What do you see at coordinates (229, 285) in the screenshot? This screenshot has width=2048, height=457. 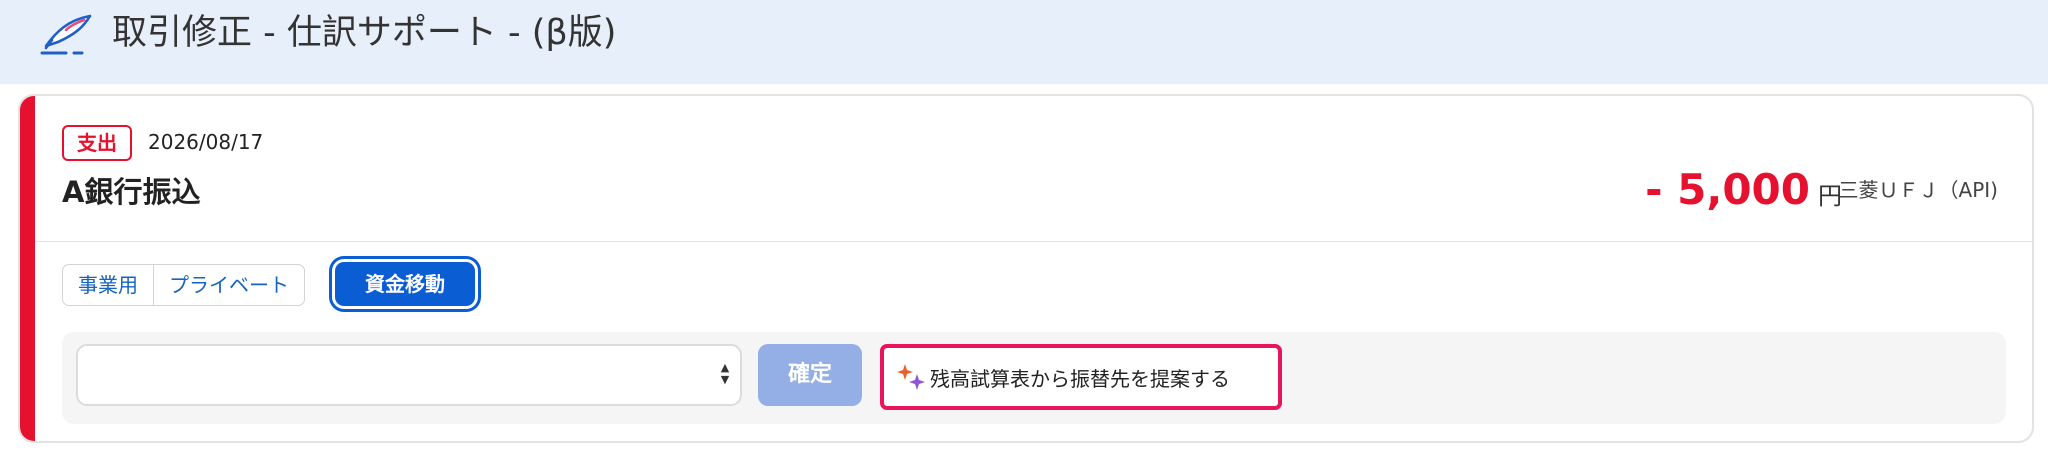 I see `tab-private: プライベート` at bounding box center [229, 285].